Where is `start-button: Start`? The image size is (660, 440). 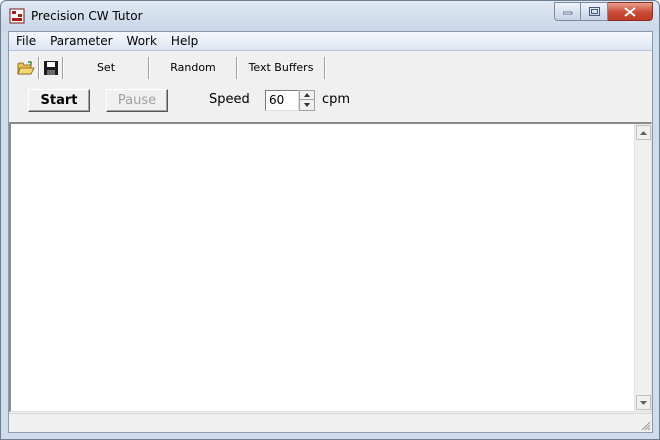
start-button: Start is located at coordinates (59, 100).